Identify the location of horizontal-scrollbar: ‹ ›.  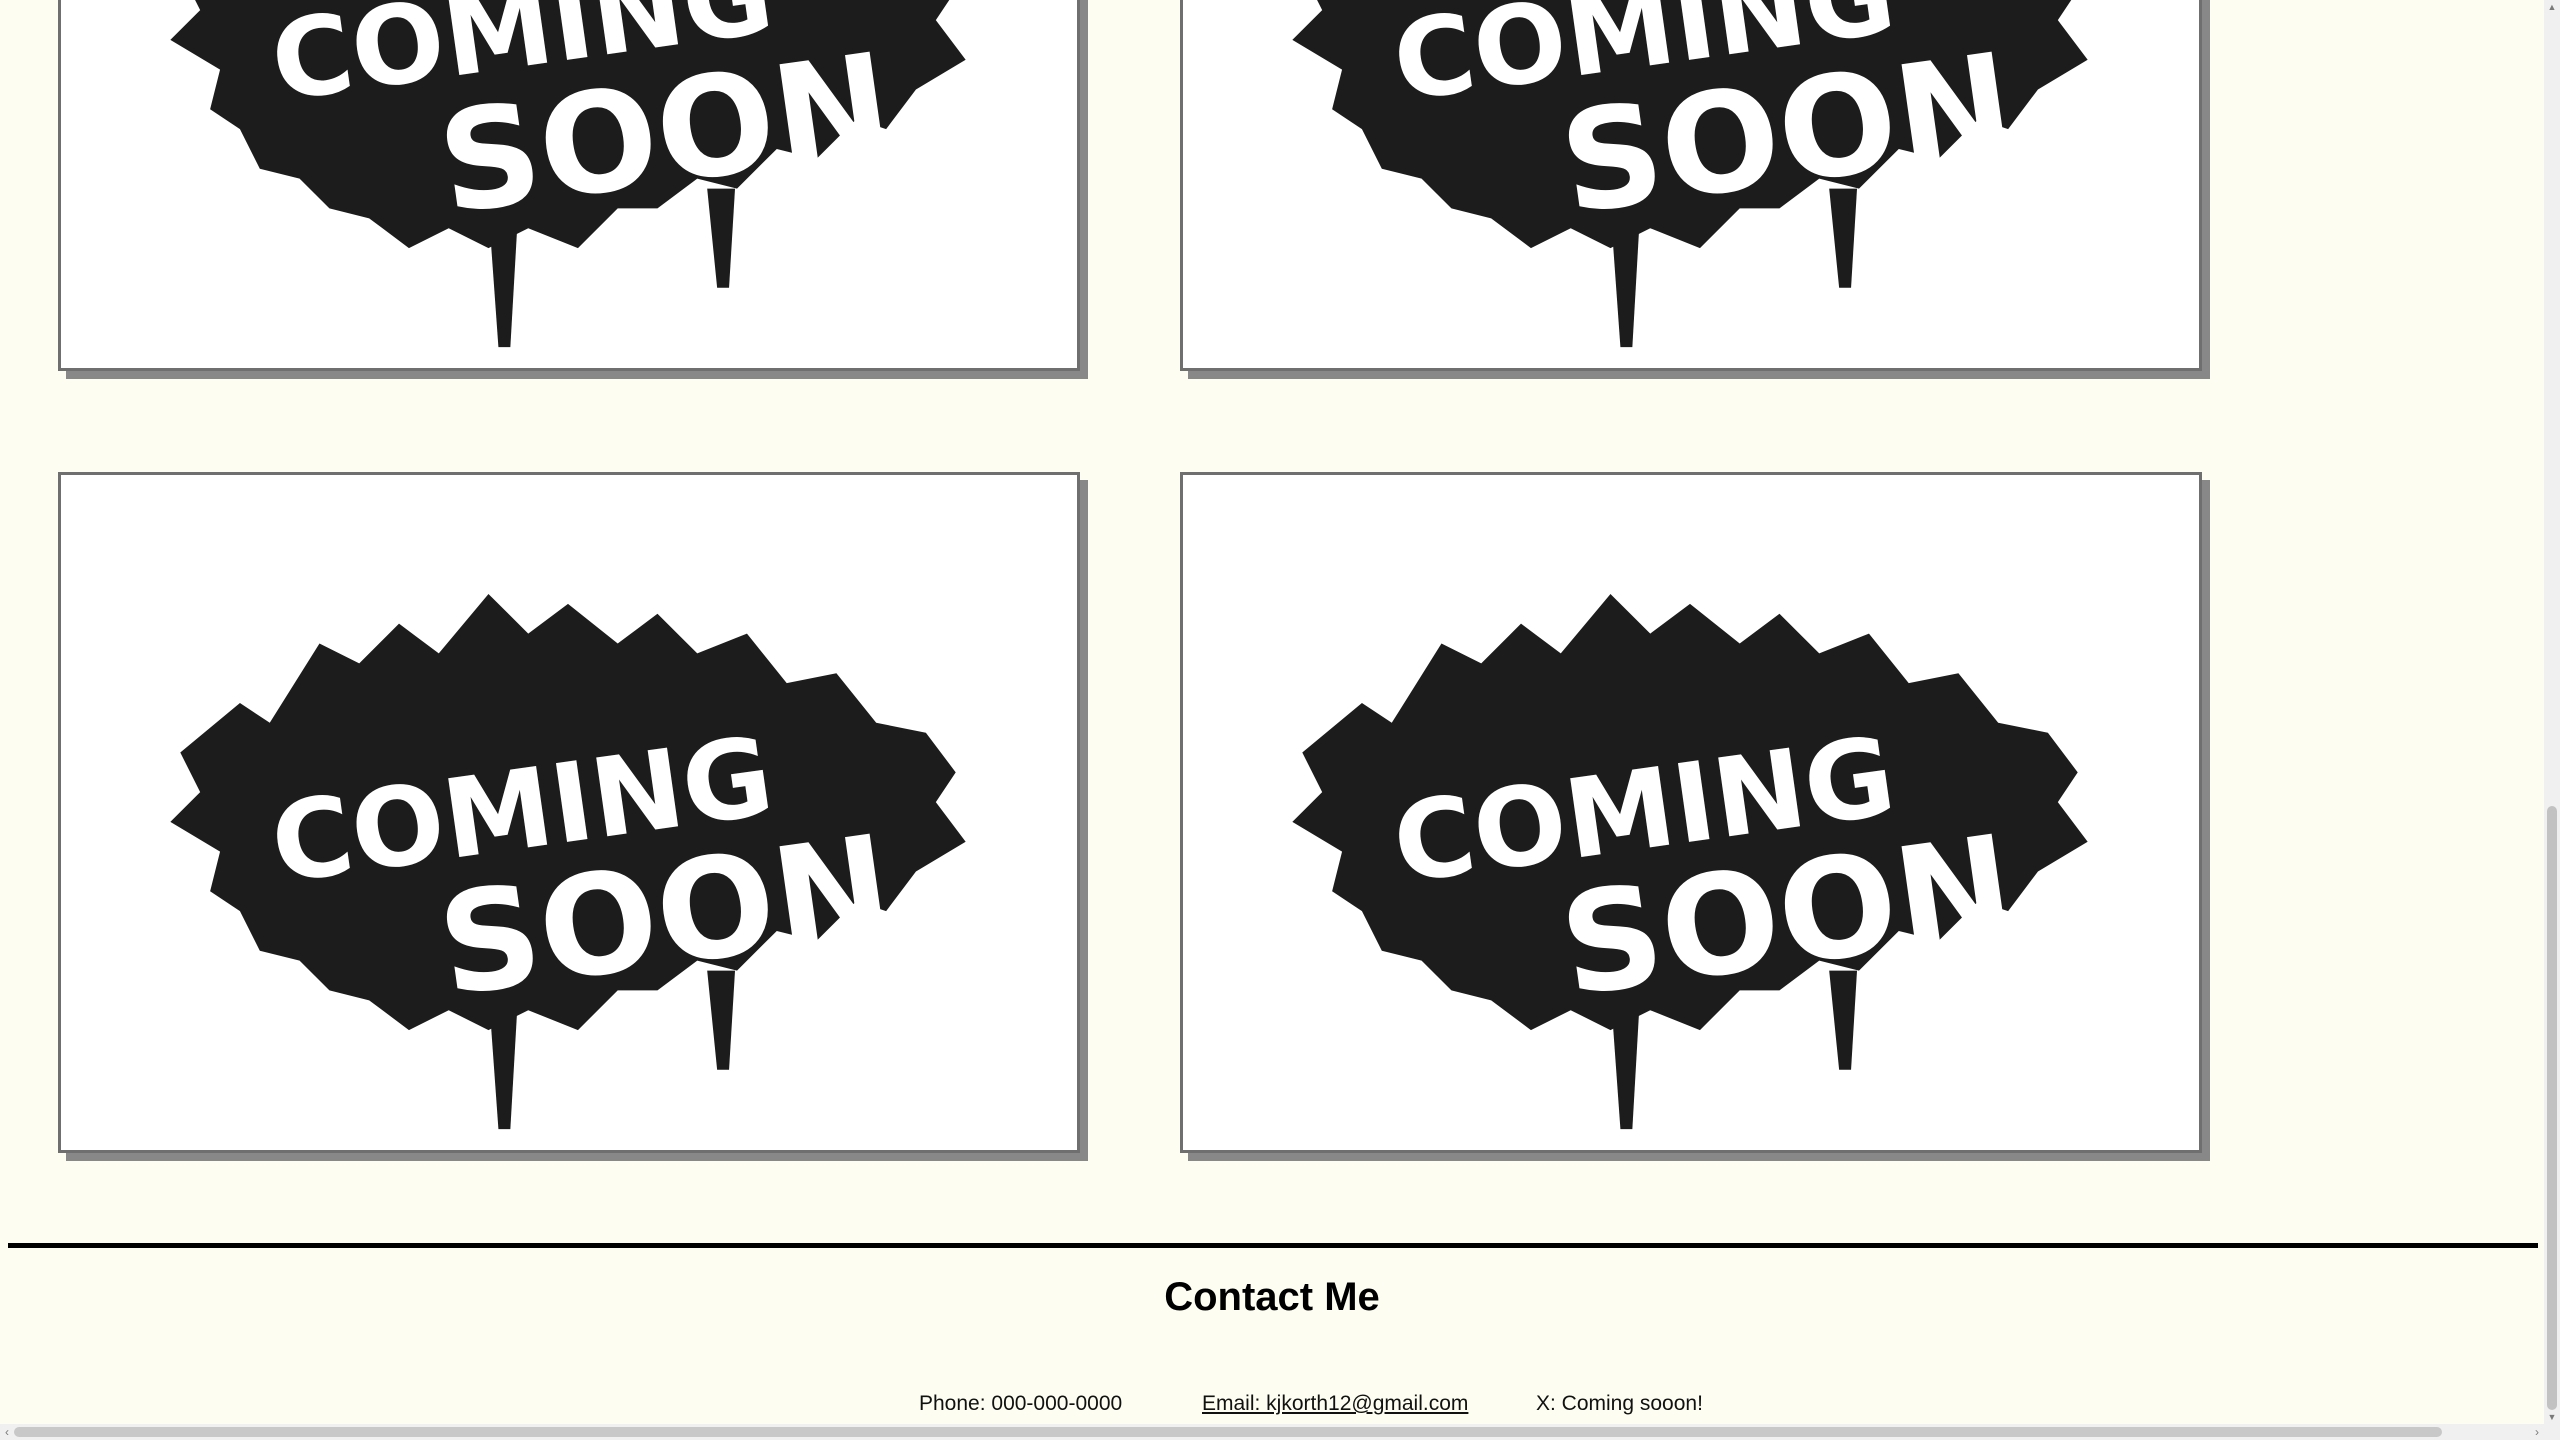
(1272, 1432).